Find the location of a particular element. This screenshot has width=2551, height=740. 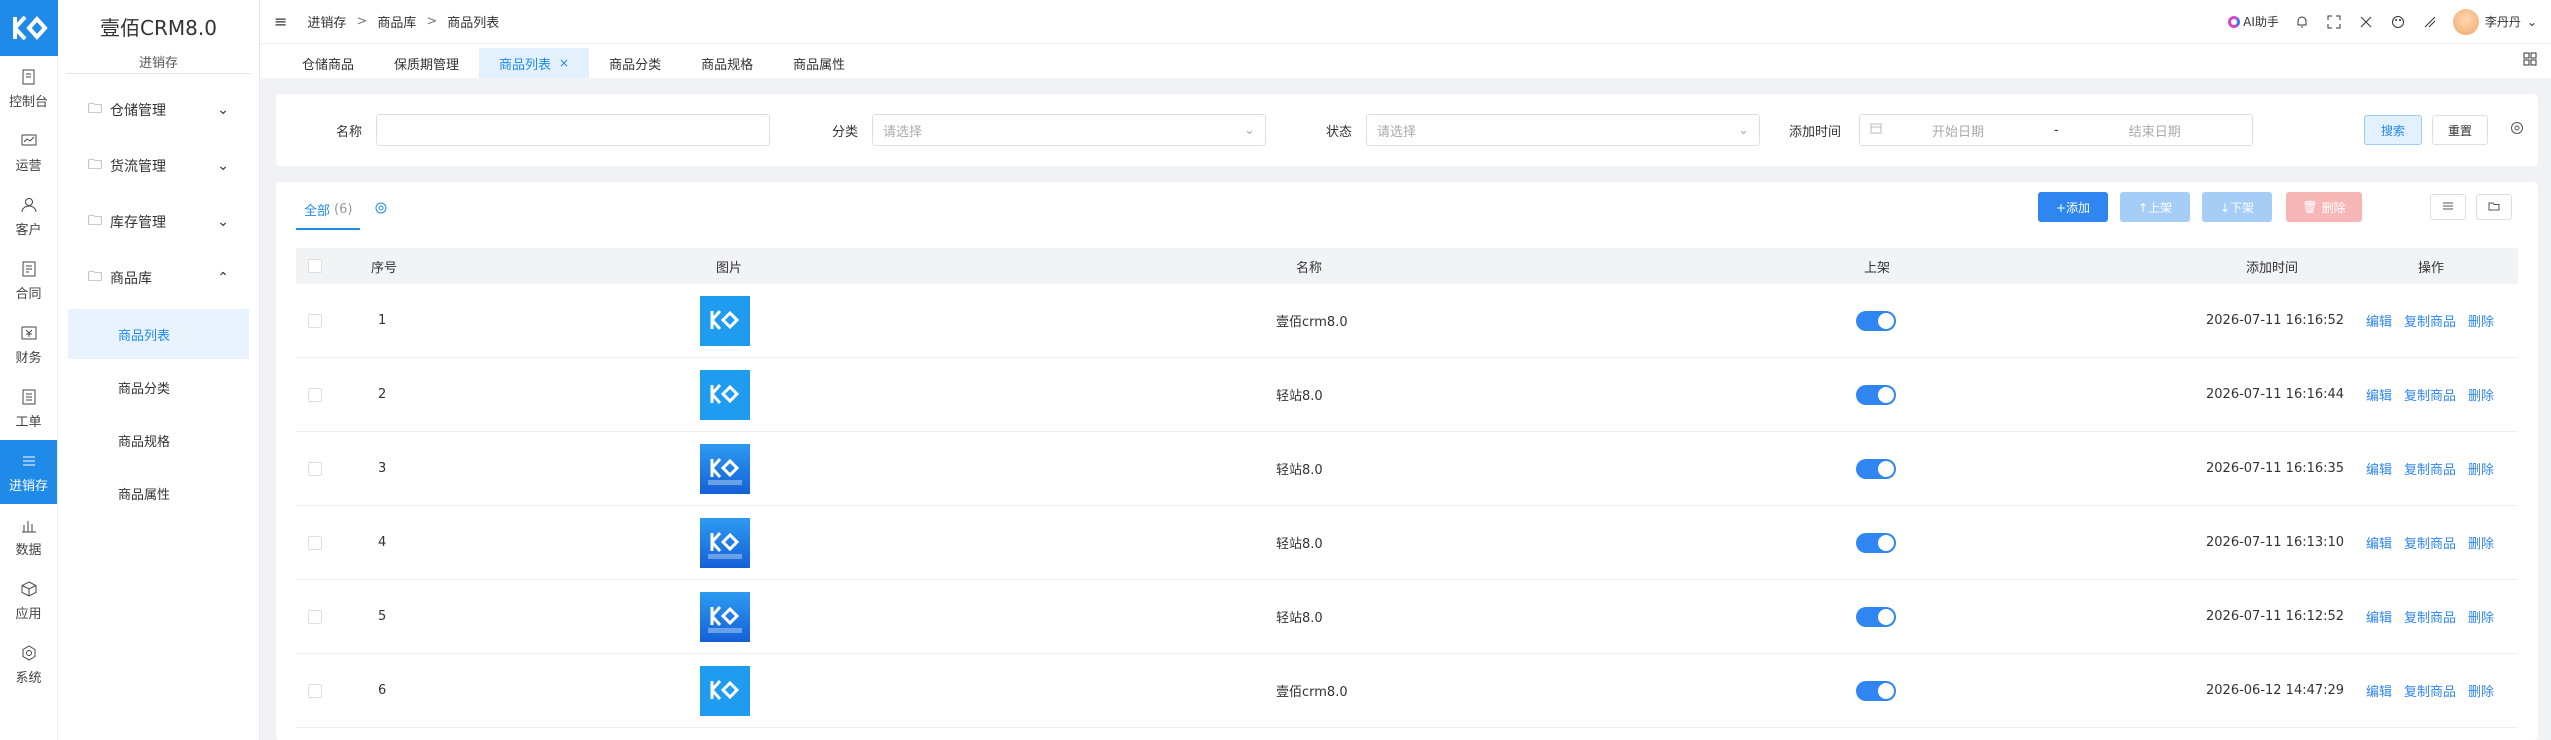

menu-toggle-icon: ≡ is located at coordinates (280, 21).